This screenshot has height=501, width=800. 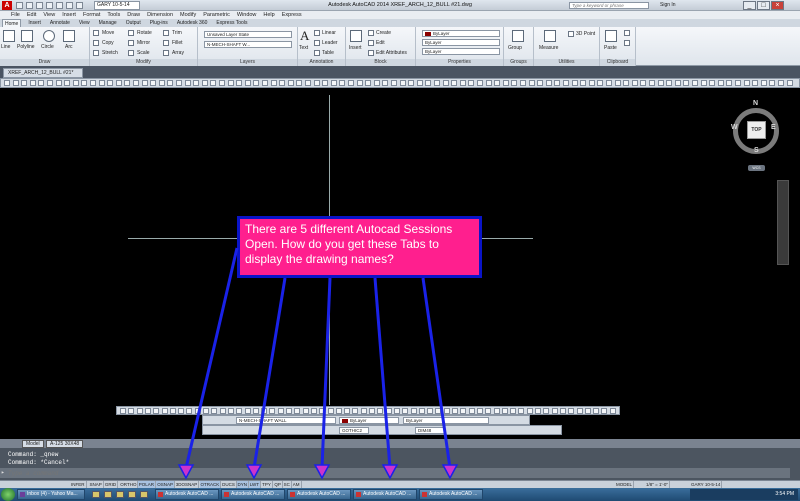 I want to click on mirror-button: Mirror, so click(x=143, y=43).